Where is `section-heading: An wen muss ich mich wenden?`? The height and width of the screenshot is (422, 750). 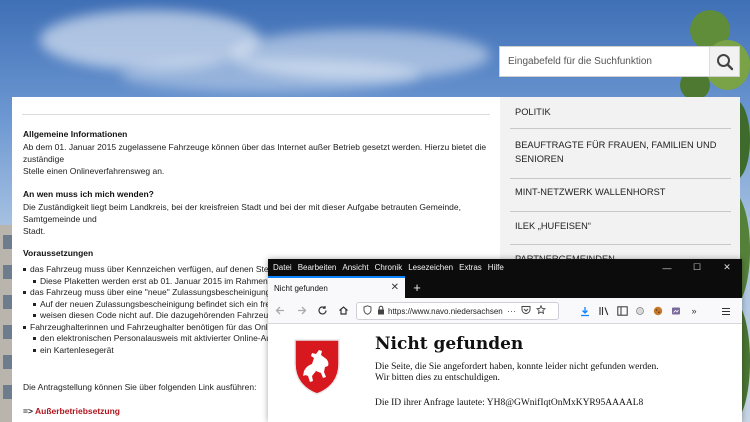
section-heading: An wen muss ich mich wenden? is located at coordinates (88, 194).